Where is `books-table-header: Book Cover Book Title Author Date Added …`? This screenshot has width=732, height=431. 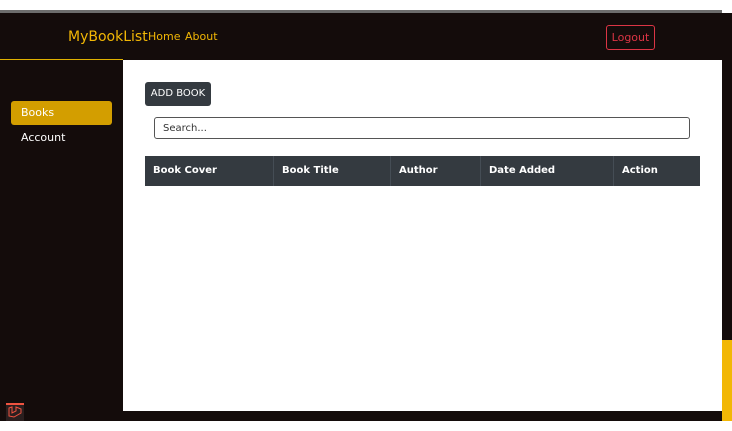 books-table-header: Book Cover Book Title Author Date Added … is located at coordinates (422, 171).